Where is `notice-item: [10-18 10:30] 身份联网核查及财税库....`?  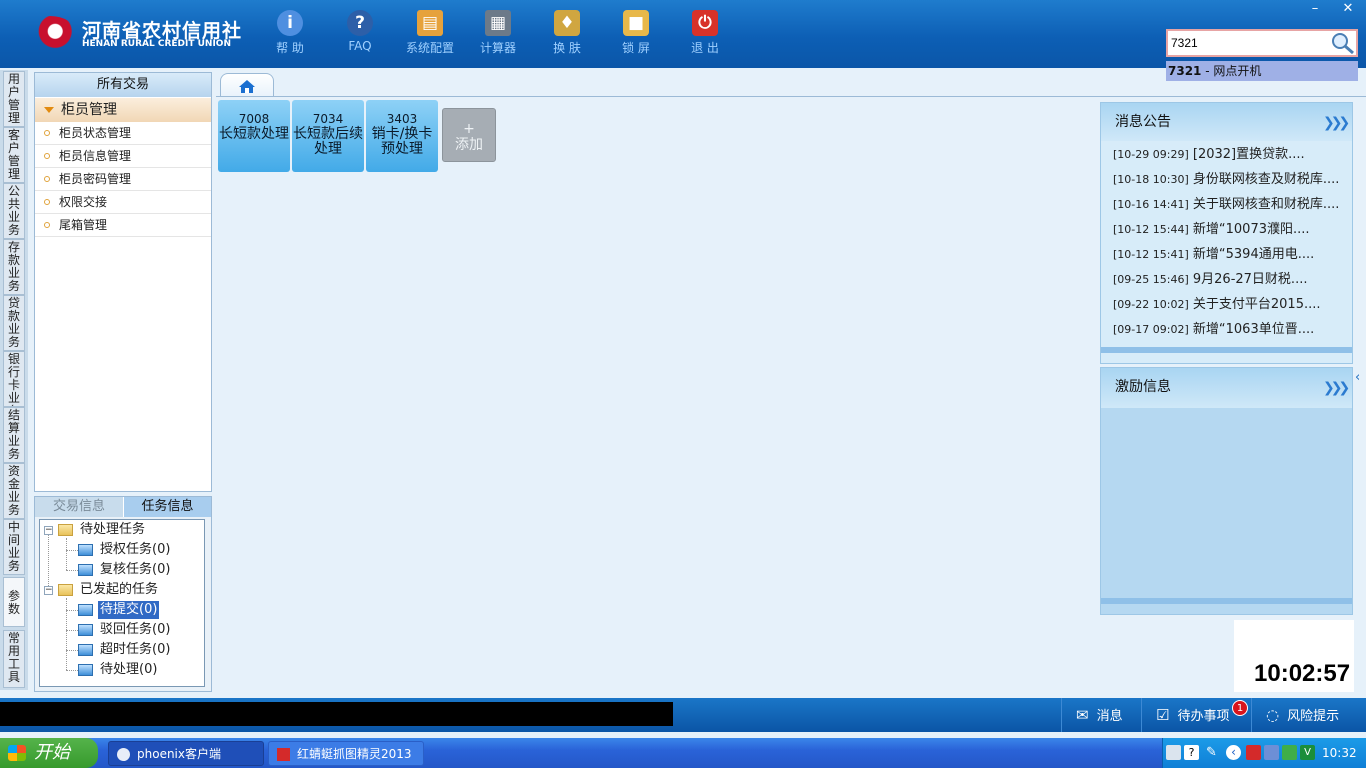
notice-item: [10-18 10:30] 身份联网核查及财税库.... is located at coordinates (1232, 180).